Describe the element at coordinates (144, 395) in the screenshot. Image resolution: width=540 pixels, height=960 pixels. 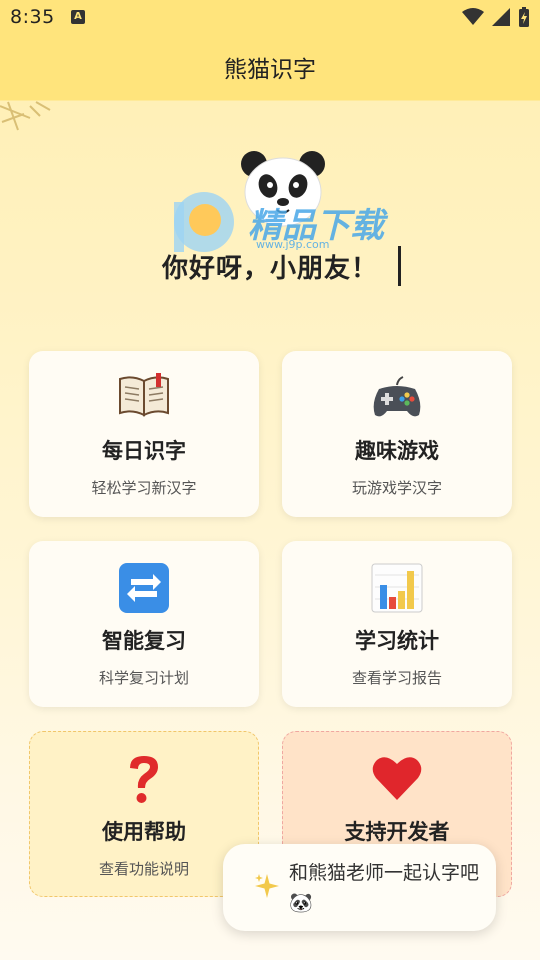
I see `book-icon` at that location.